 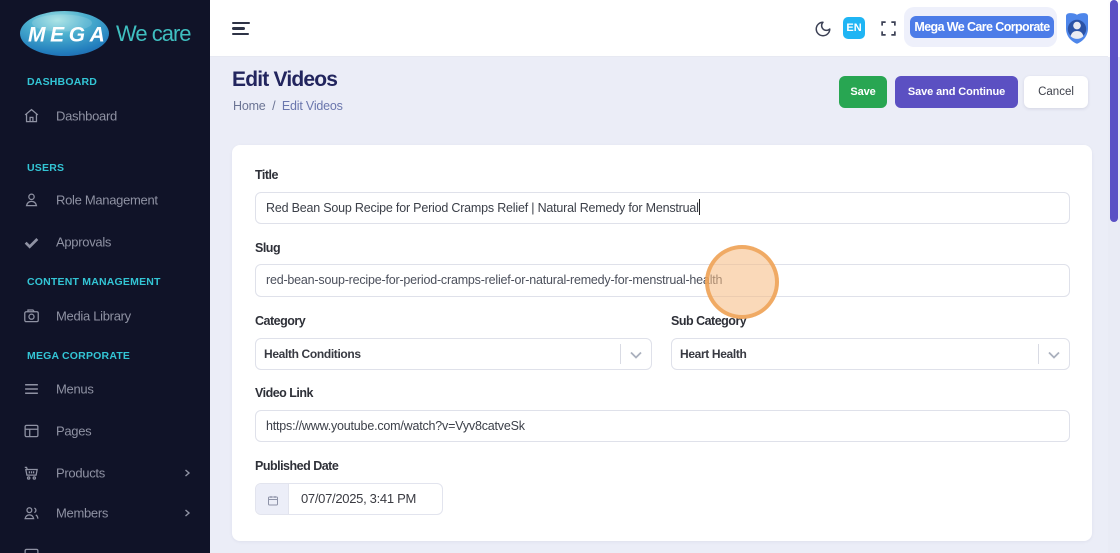 I want to click on svg-text: MEGA, so click(x=68, y=35).